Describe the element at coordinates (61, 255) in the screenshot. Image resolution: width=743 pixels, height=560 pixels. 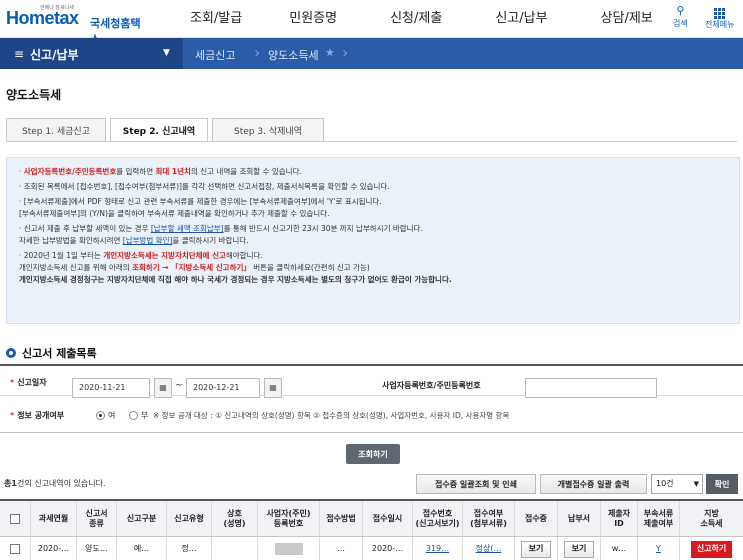
I see `notice-text: · 2020년 1월 1일 부터는` at that location.